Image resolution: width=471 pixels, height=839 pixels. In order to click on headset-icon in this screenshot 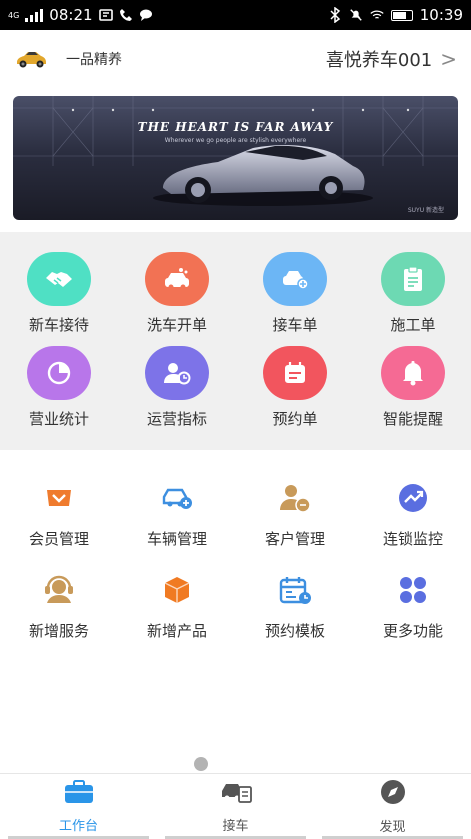, I will do `click(59, 590)`.